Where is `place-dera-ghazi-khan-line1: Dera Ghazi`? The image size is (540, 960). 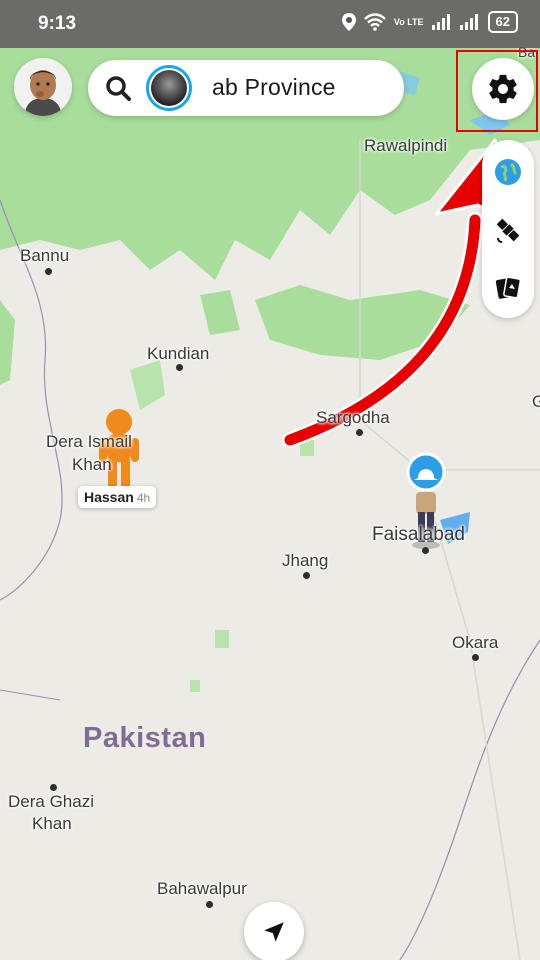
place-dera-ghazi-khan-line1: Dera Ghazi is located at coordinates (51, 801).